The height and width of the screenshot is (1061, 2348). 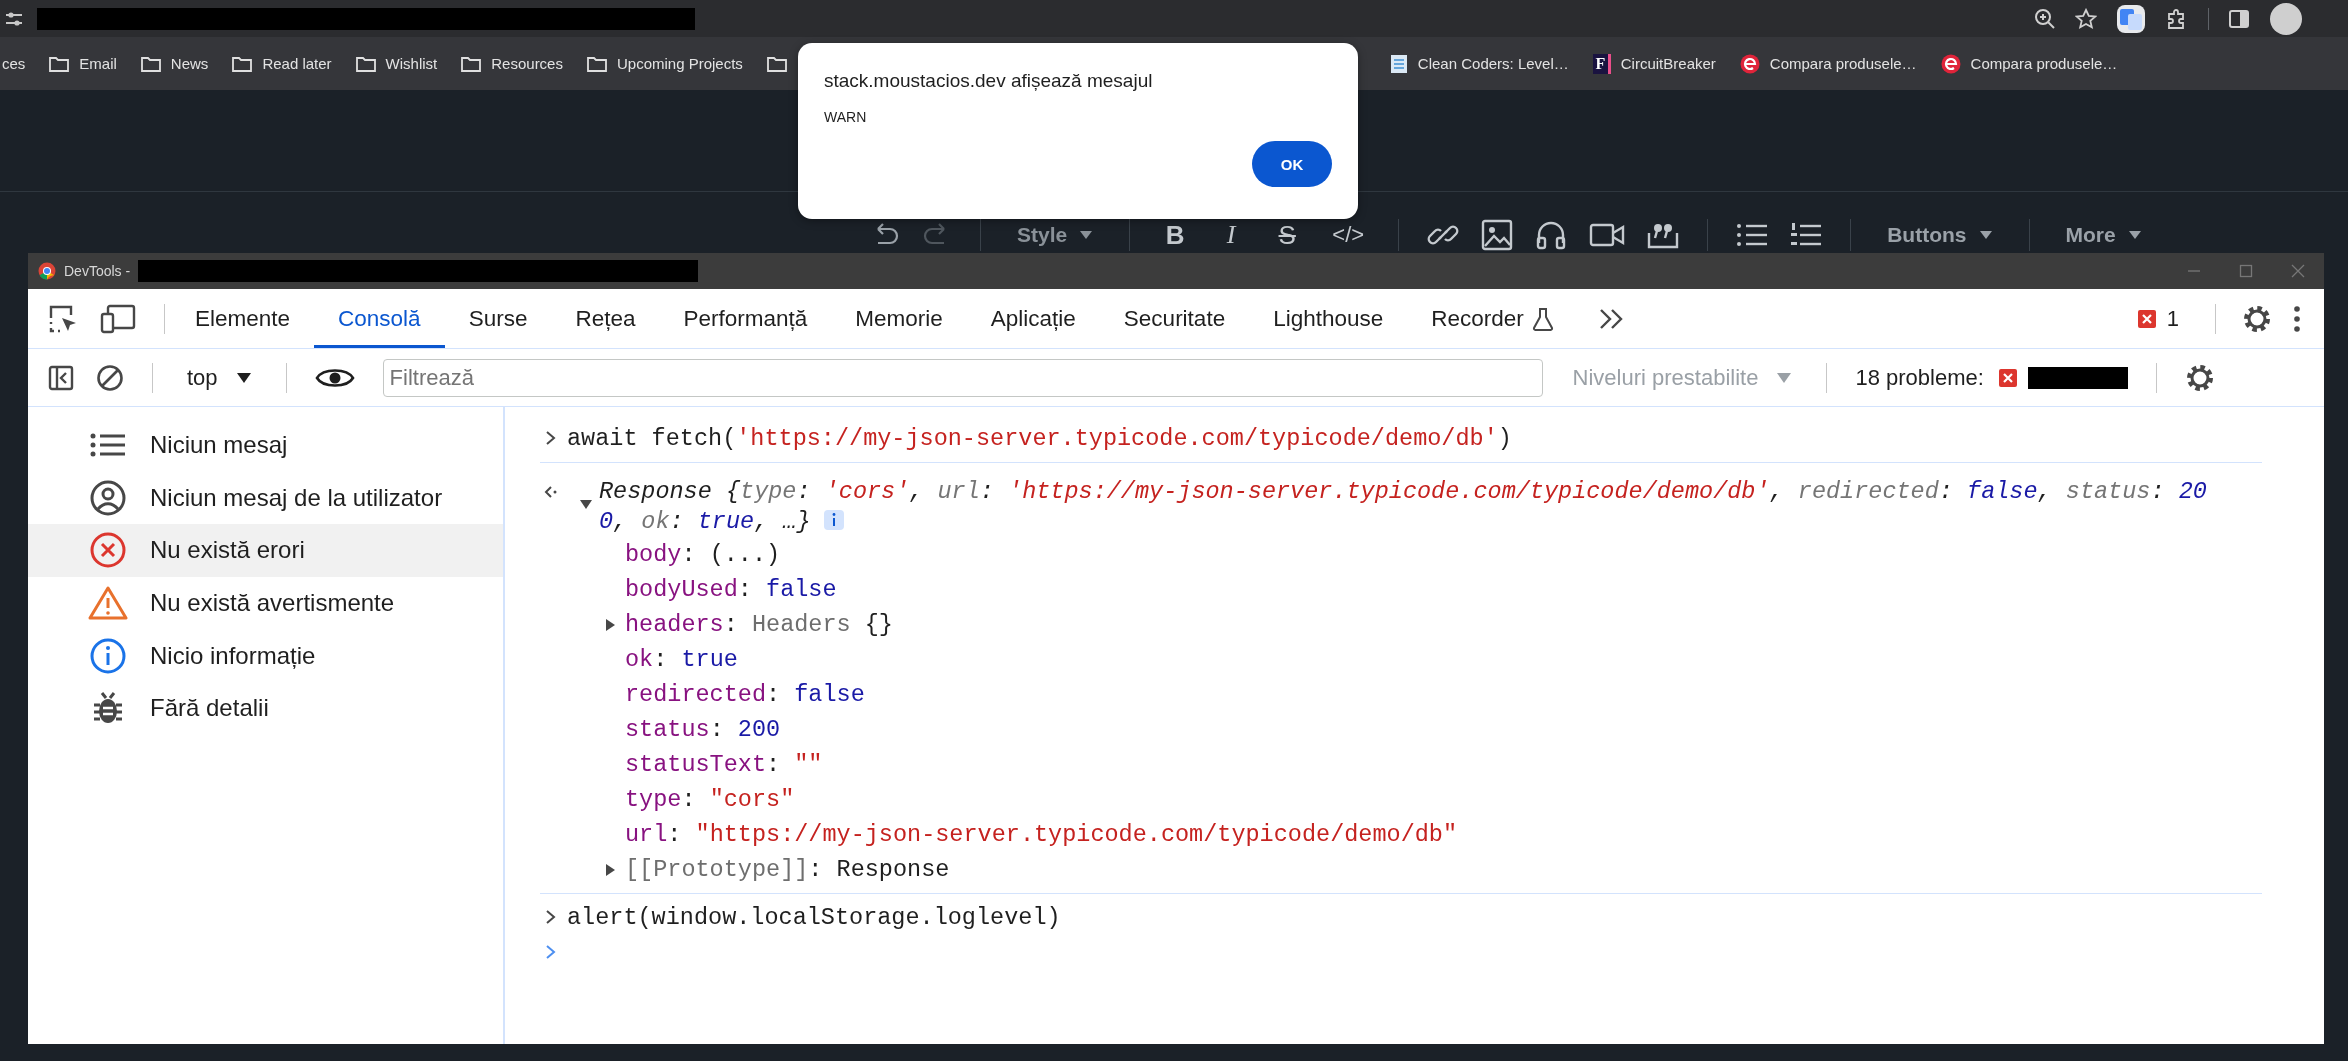 I want to click on style-dropdown: Style, so click(x=1055, y=234).